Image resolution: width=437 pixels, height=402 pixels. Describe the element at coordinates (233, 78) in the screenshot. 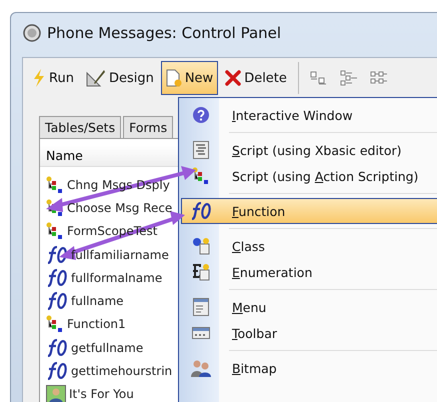

I see `delete-icon` at that location.